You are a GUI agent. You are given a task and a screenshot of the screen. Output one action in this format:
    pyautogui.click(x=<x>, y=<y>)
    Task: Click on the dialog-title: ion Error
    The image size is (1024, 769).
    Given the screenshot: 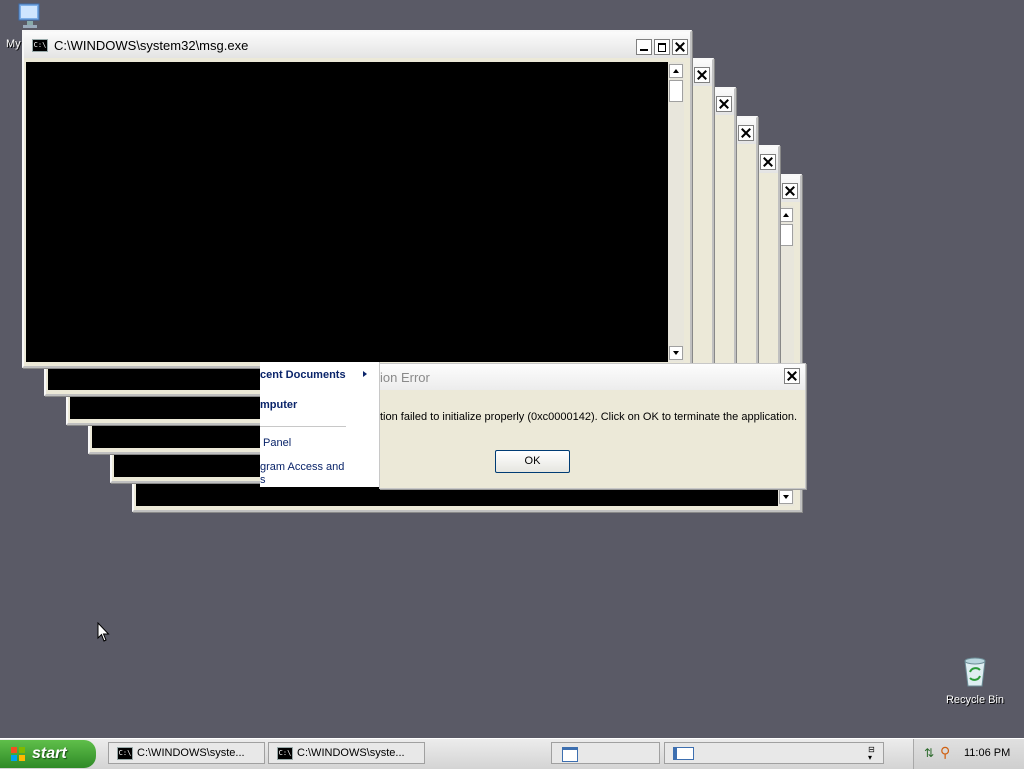 What is the action you would take?
    pyautogui.click(x=405, y=377)
    